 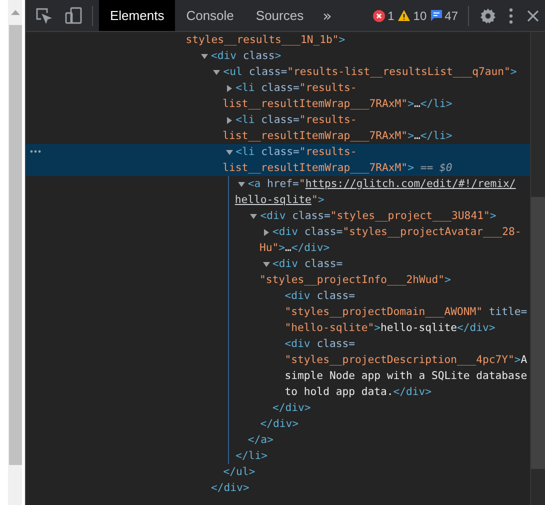 What do you see at coordinates (239, 472) in the screenshot?
I see `code-line: </ul>` at bounding box center [239, 472].